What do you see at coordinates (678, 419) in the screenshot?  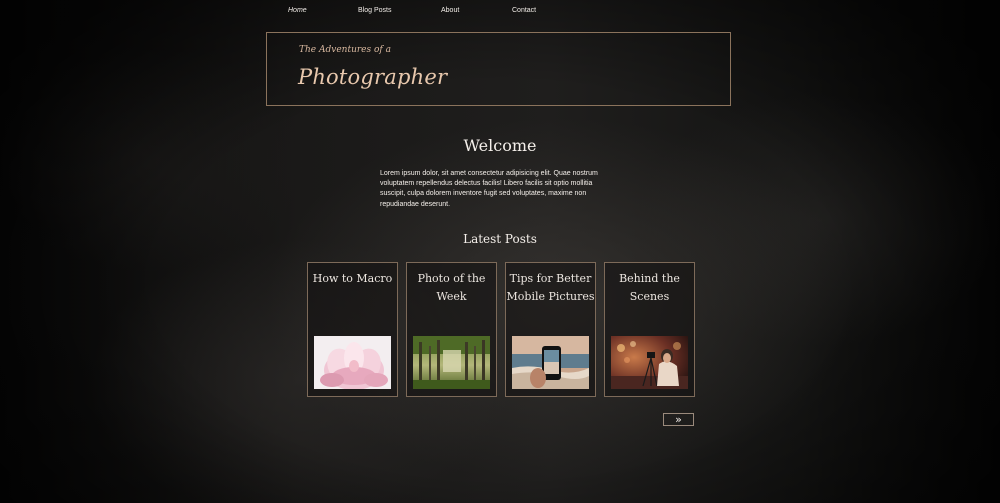 I see `next-posts-button: »` at bounding box center [678, 419].